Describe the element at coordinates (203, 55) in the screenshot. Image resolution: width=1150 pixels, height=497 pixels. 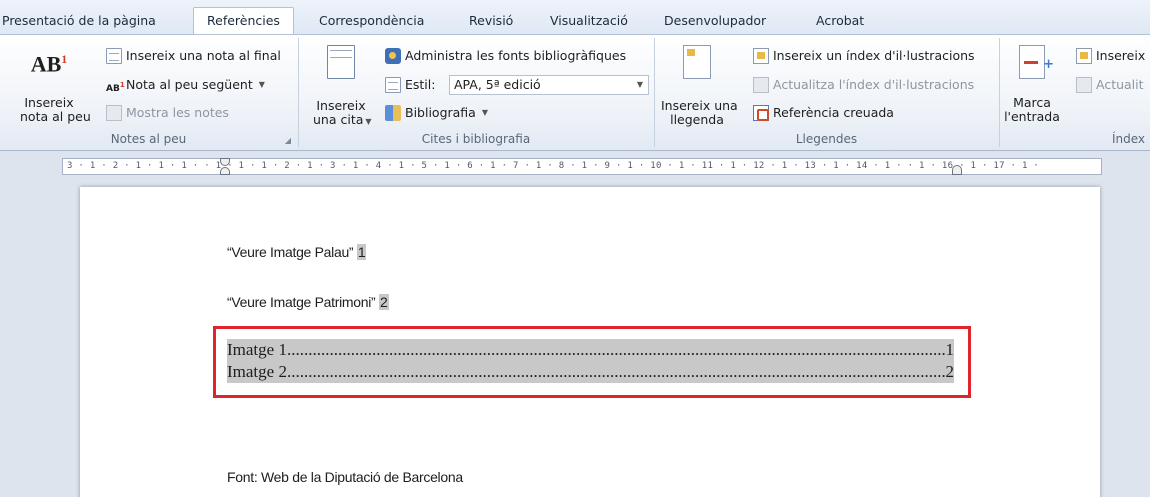
I see `insert-endnote-label: Insereix una nota al final` at that location.